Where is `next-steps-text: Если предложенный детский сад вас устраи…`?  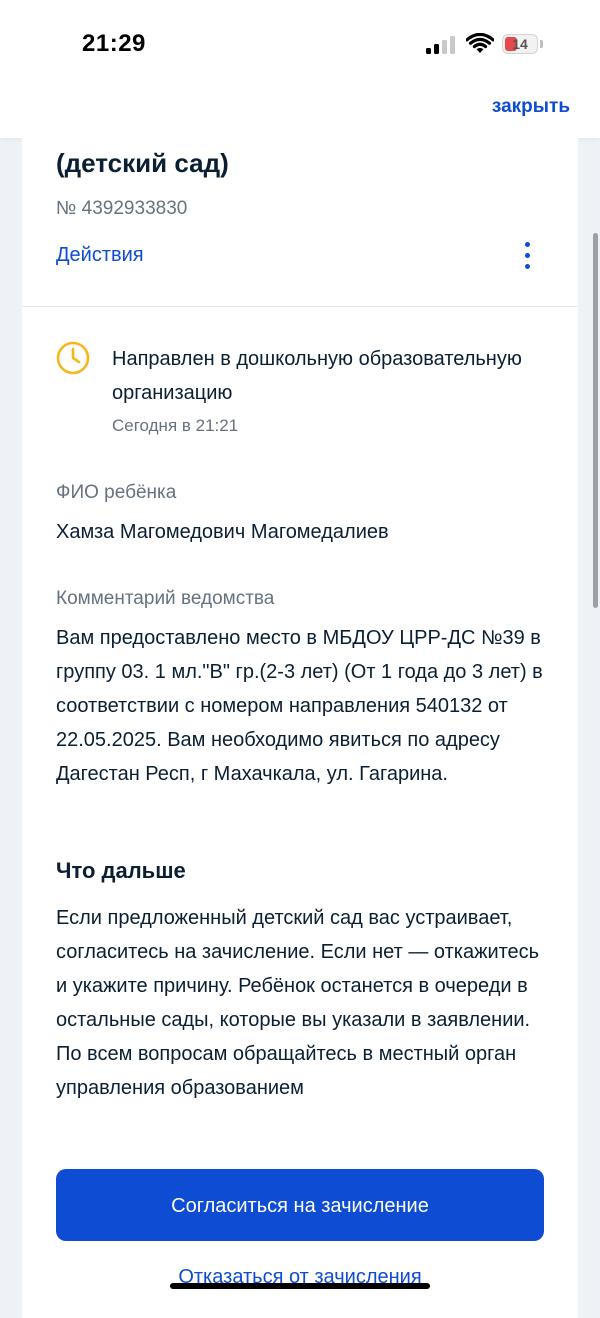
next-steps-text: Если предложенный детский сад вас устраи… is located at coordinates (298, 1003).